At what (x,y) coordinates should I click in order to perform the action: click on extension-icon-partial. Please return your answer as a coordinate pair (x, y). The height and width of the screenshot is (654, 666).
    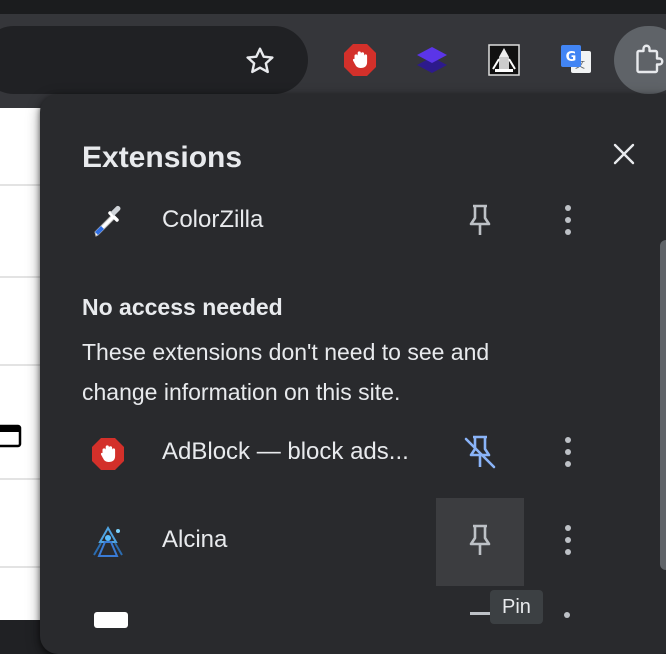
    Looking at the image, I should click on (111, 620).